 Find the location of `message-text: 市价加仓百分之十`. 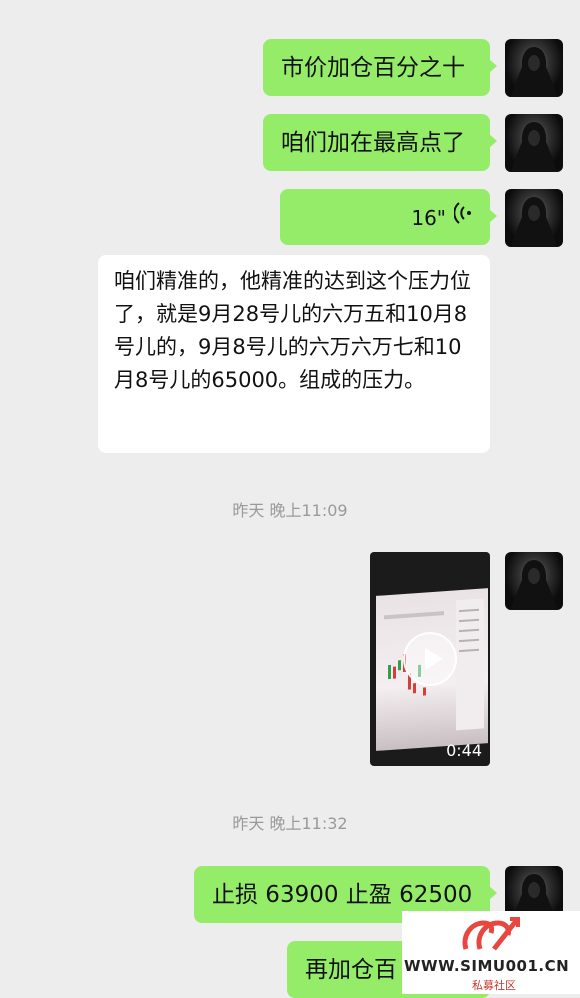

message-text: 市价加仓百分之十 is located at coordinates (373, 68).